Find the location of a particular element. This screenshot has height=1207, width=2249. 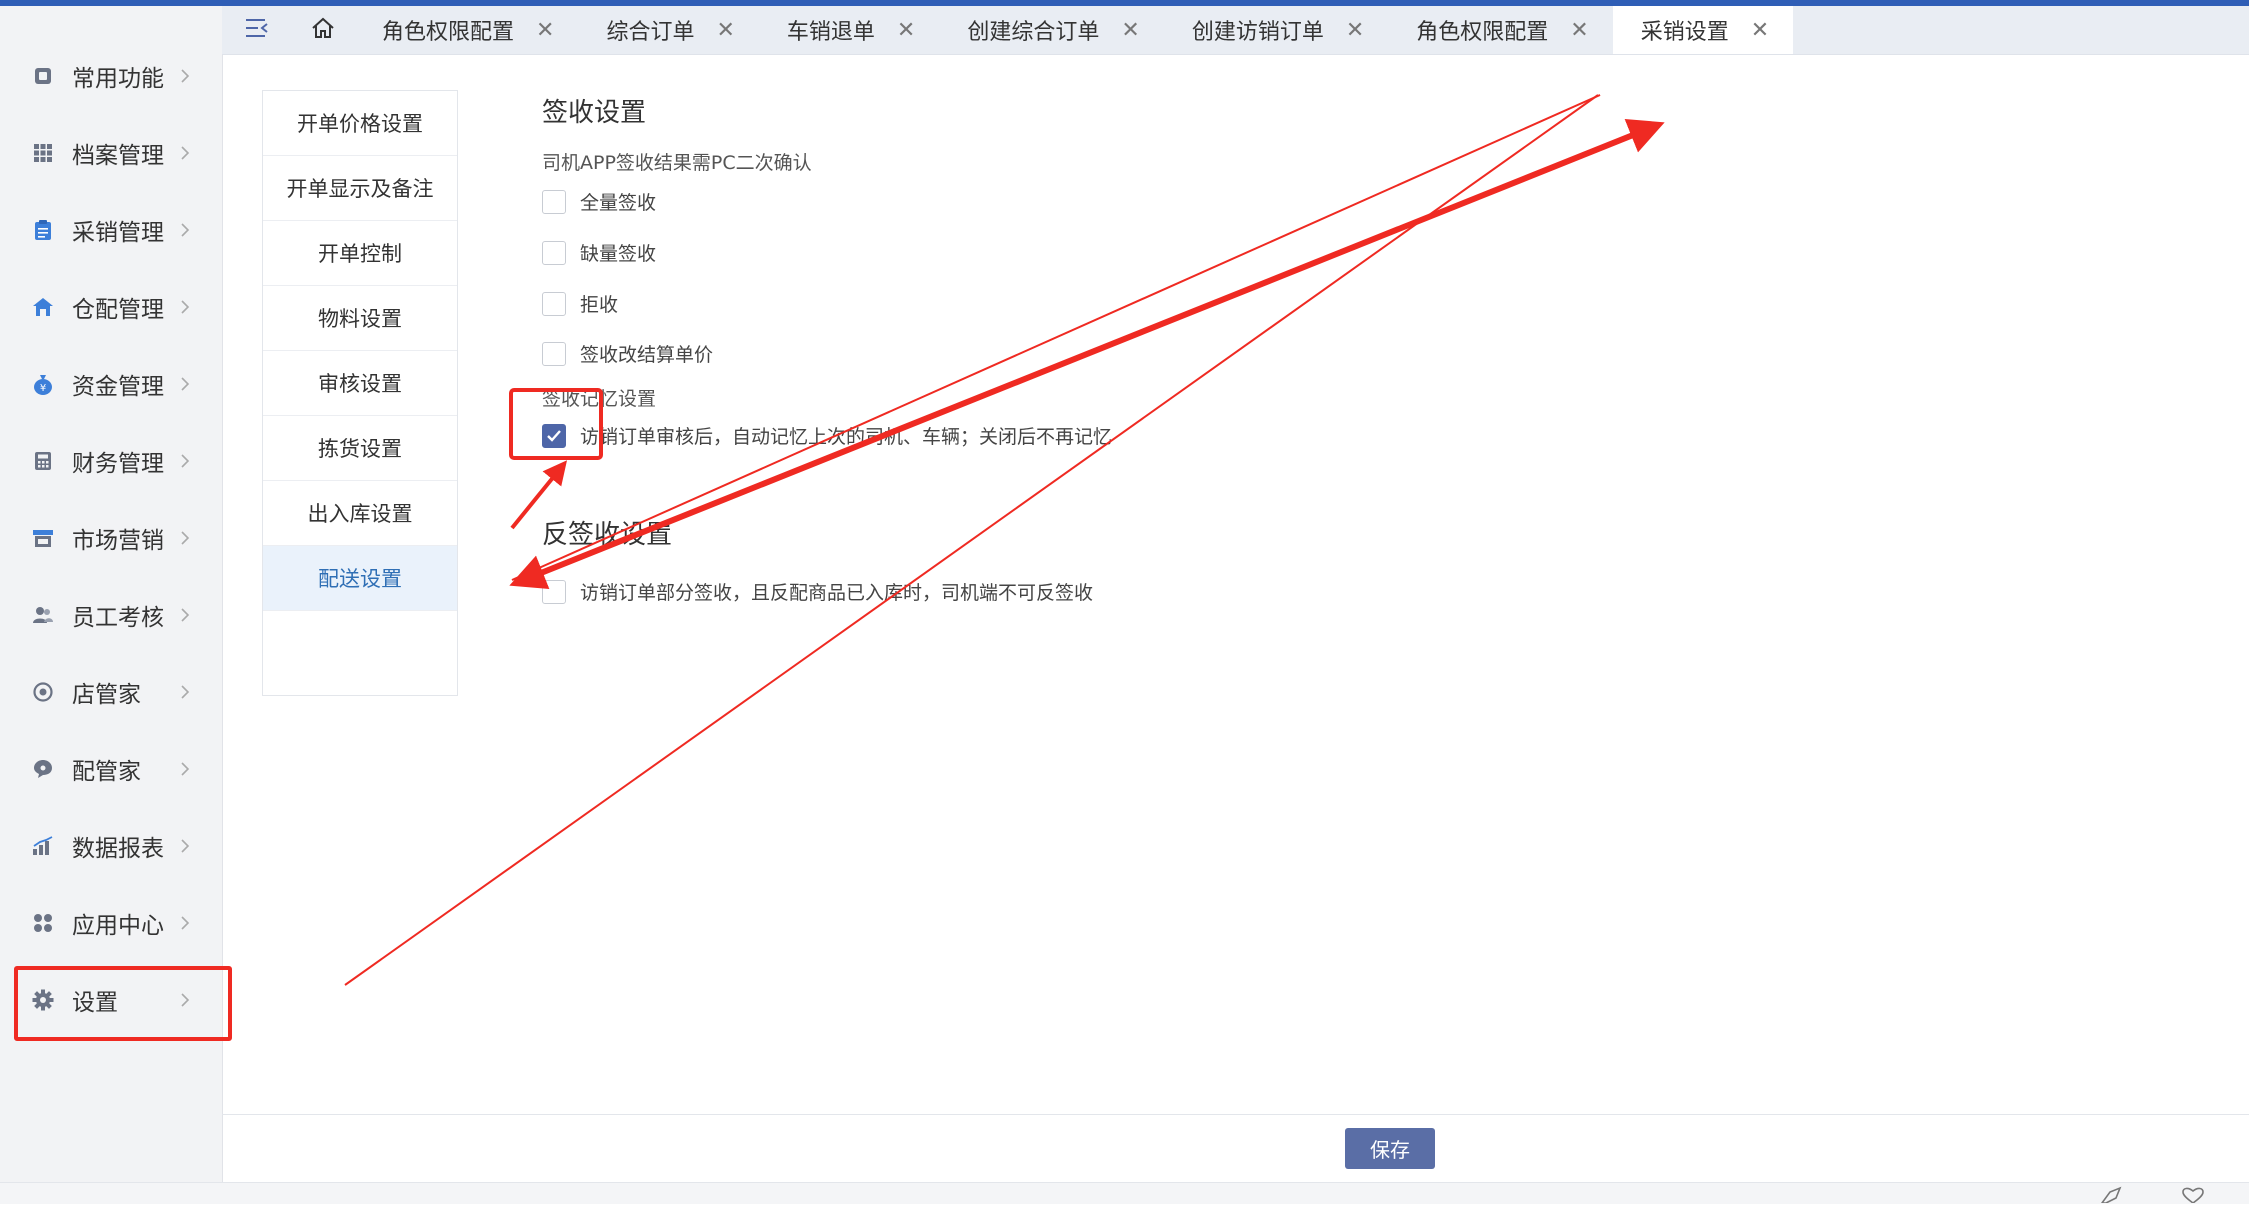

sidebar-item-employee: 员工考核 is located at coordinates (111, 615).